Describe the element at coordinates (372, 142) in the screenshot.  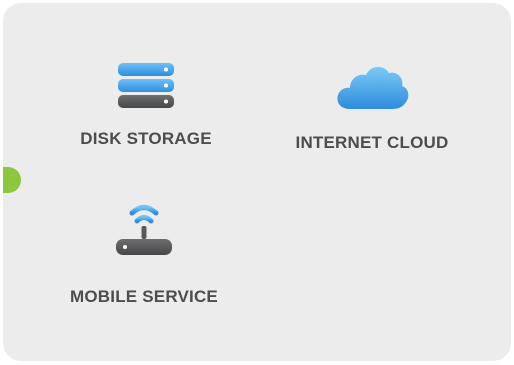
I see `tile-label: INTERNET CLOUD` at that location.